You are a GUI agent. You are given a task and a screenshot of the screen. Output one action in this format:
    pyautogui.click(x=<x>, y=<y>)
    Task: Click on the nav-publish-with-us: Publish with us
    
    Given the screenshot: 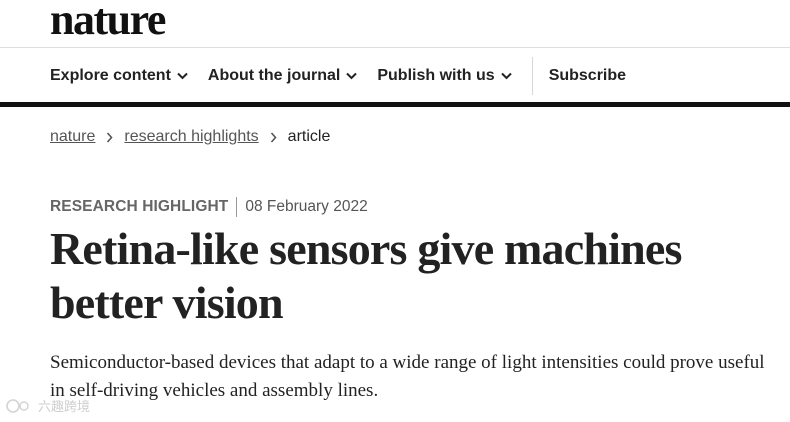 What is the action you would take?
    pyautogui.click(x=444, y=75)
    